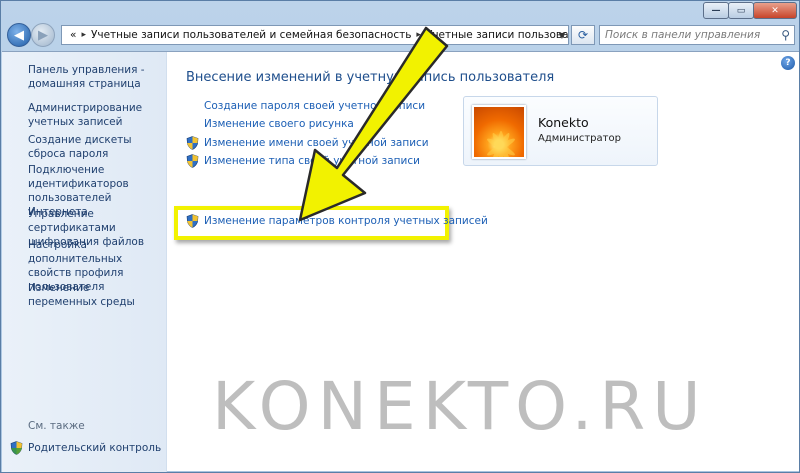  Describe the element at coordinates (279, 124) in the screenshot. I see `task-label: Изменение своего рисунка` at that location.